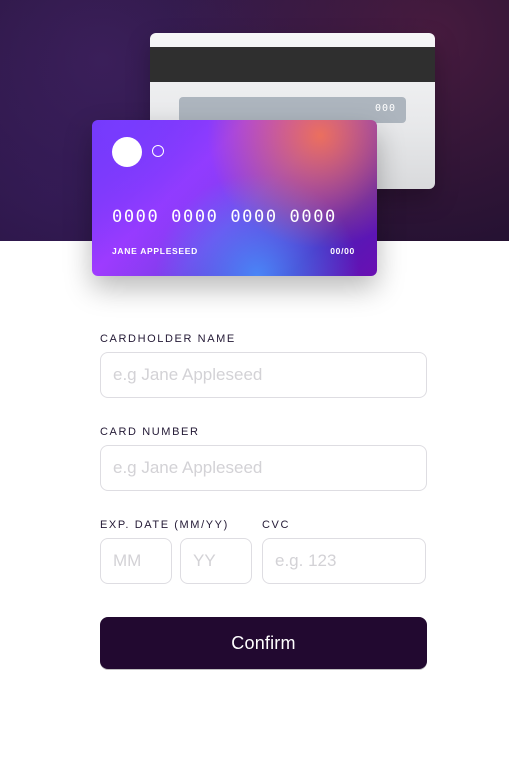 Image resolution: width=509 pixels, height=776 pixels. I want to click on card-number-input, so click(263, 468).